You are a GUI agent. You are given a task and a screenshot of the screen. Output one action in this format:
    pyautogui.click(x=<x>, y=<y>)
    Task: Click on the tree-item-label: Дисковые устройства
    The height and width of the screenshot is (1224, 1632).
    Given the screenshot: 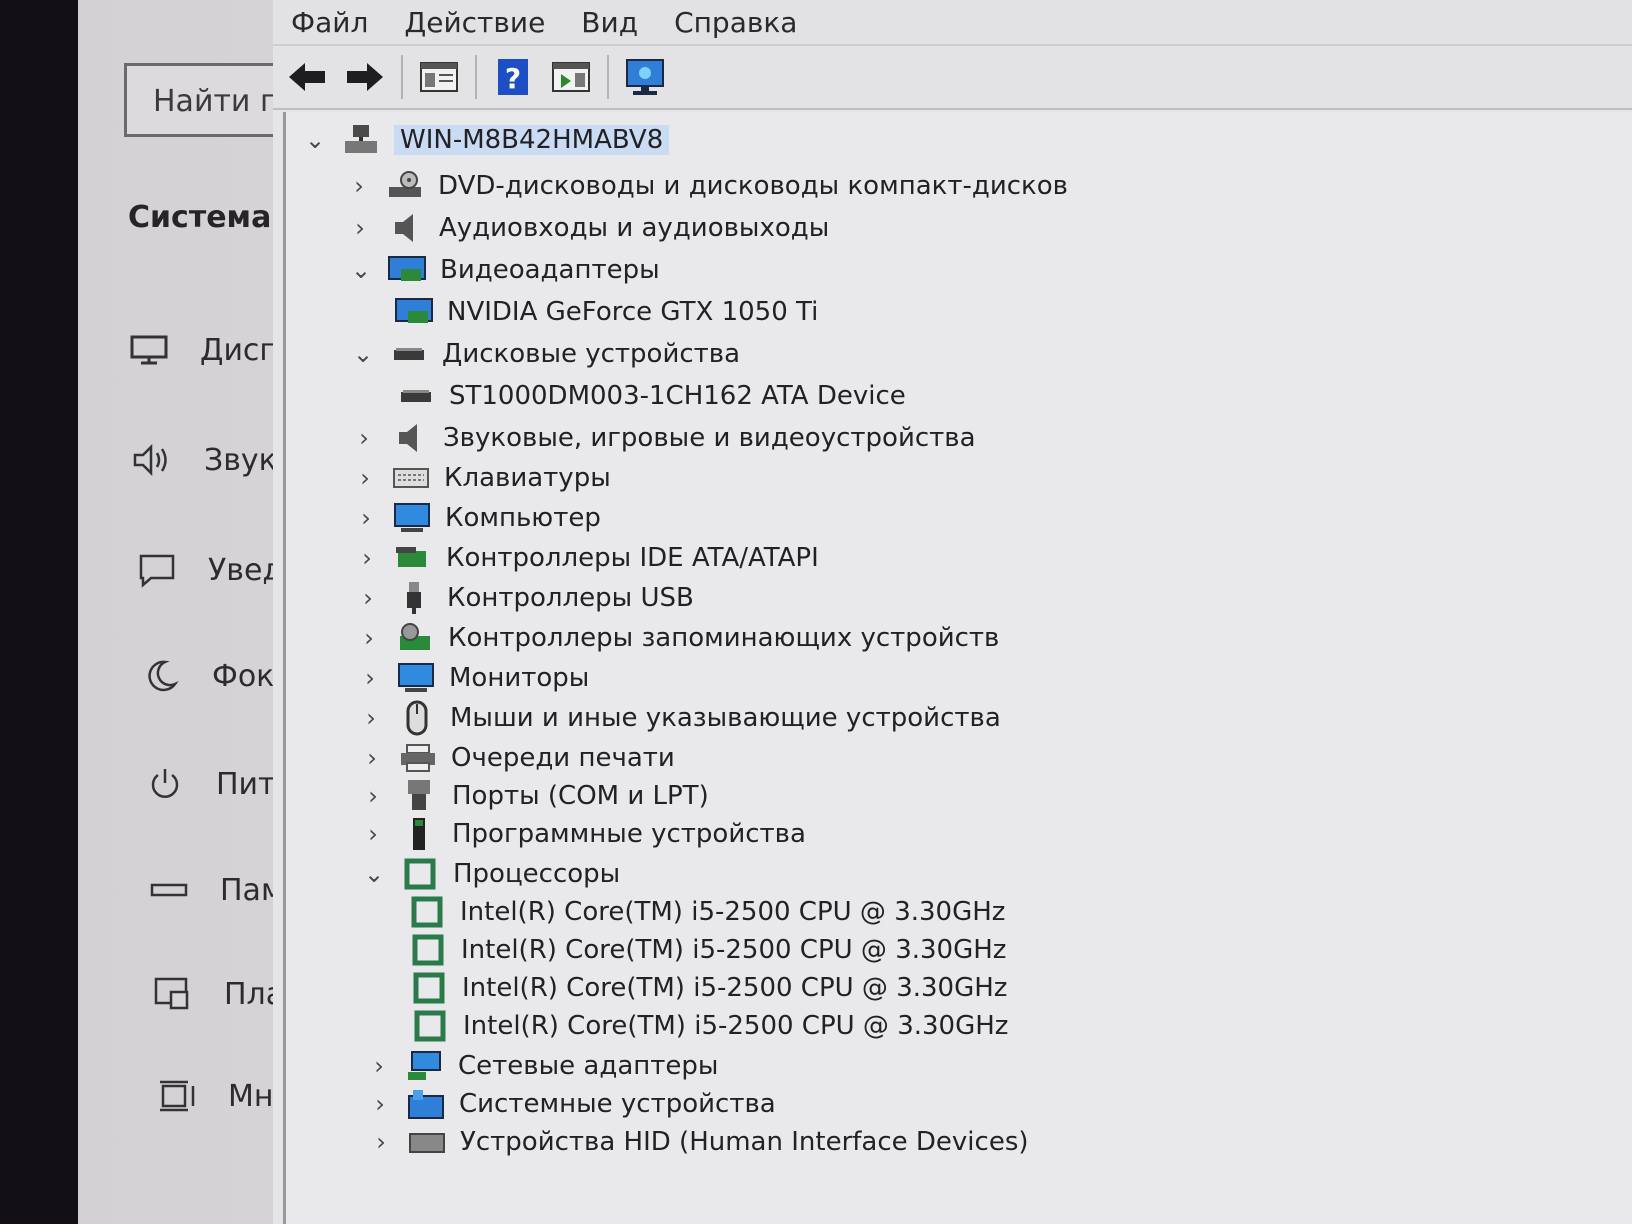 What is the action you would take?
    pyautogui.click(x=591, y=354)
    